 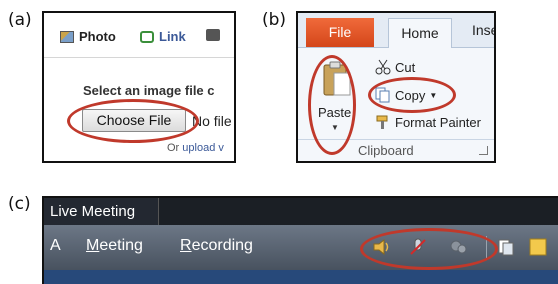 What do you see at coordinates (486, 248) in the screenshot?
I see `toolbar-separator` at bounding box center [486, 248].